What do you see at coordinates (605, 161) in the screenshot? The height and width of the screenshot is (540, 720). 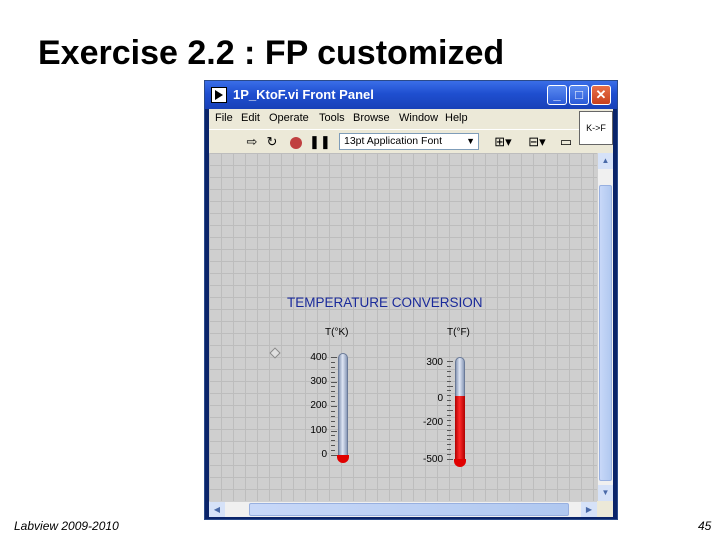 I see `scroll-up-icon: ▲` at bounding box center [605, 161].